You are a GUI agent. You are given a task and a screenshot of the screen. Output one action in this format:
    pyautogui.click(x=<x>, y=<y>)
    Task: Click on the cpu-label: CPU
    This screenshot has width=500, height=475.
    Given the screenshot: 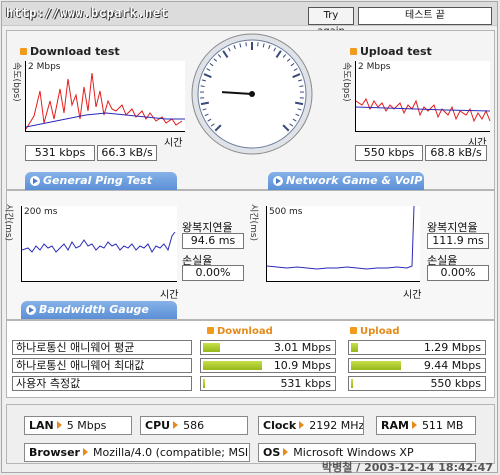 What is the action you would take?
    pyautogui.click(x=158, y=425)
    